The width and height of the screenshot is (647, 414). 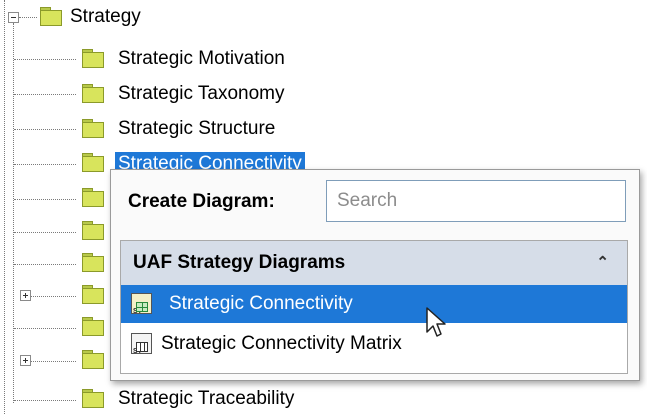 I want to click on group-title: UAF Strategy Diagrams, so click(x=239, y=262).